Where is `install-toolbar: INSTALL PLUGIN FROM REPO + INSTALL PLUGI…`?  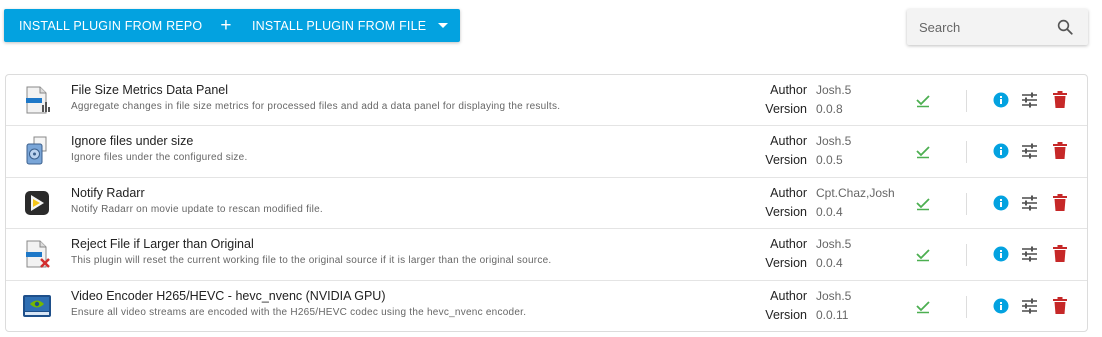 install-toolbar: INSTALL PLUGIN FROM REPO + INSTALL PLUGI… is located at coordinates (232, 25).